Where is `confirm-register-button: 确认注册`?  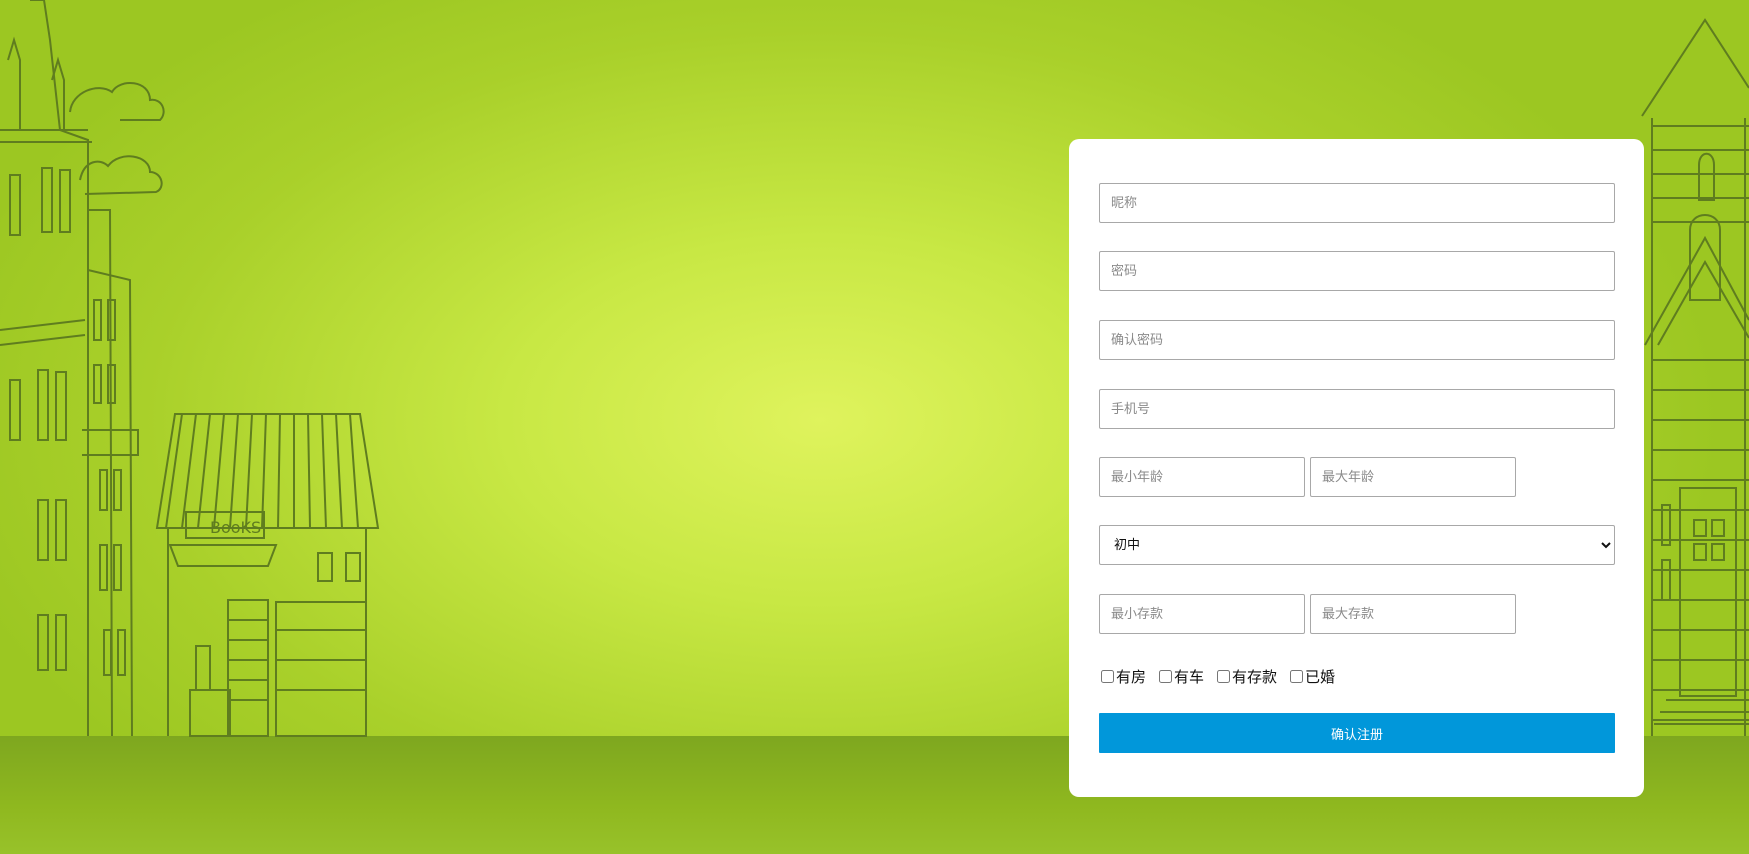
confirm-register-button: 确认注册 is located at coordinates (1357, 733).